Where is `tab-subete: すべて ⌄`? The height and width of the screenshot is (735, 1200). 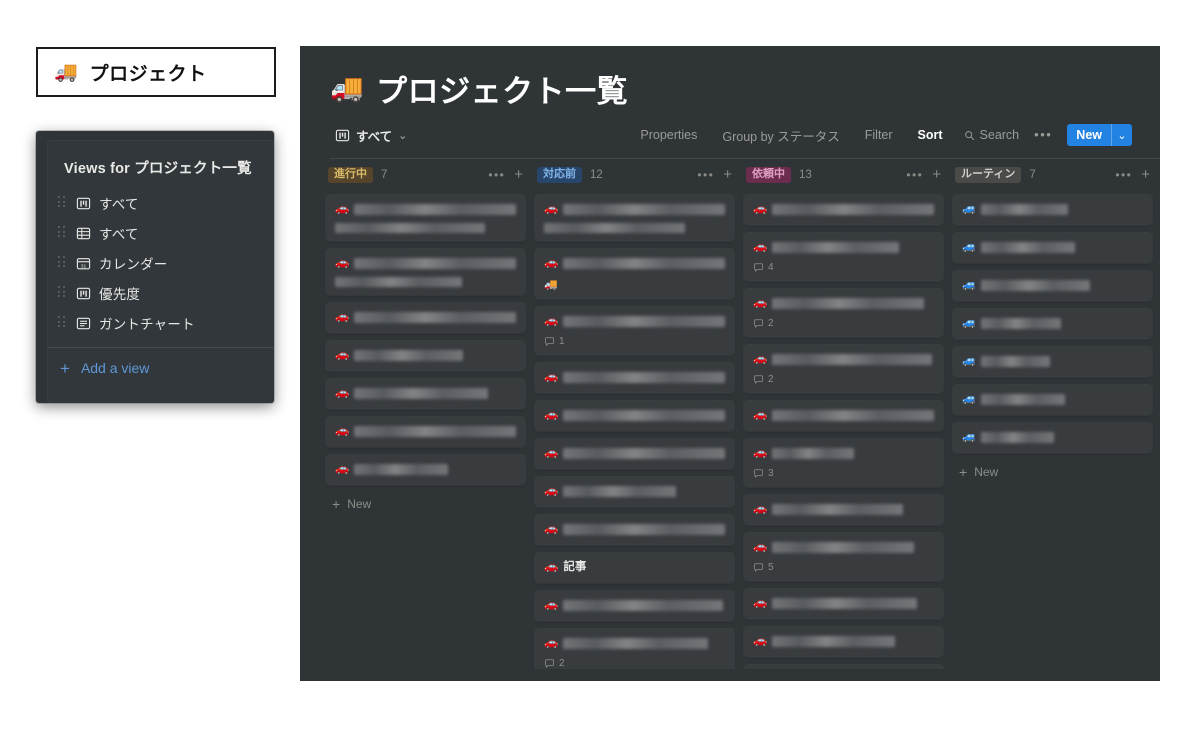
tab-subete: すべて ⌄ is located at coordinates (371, 135).